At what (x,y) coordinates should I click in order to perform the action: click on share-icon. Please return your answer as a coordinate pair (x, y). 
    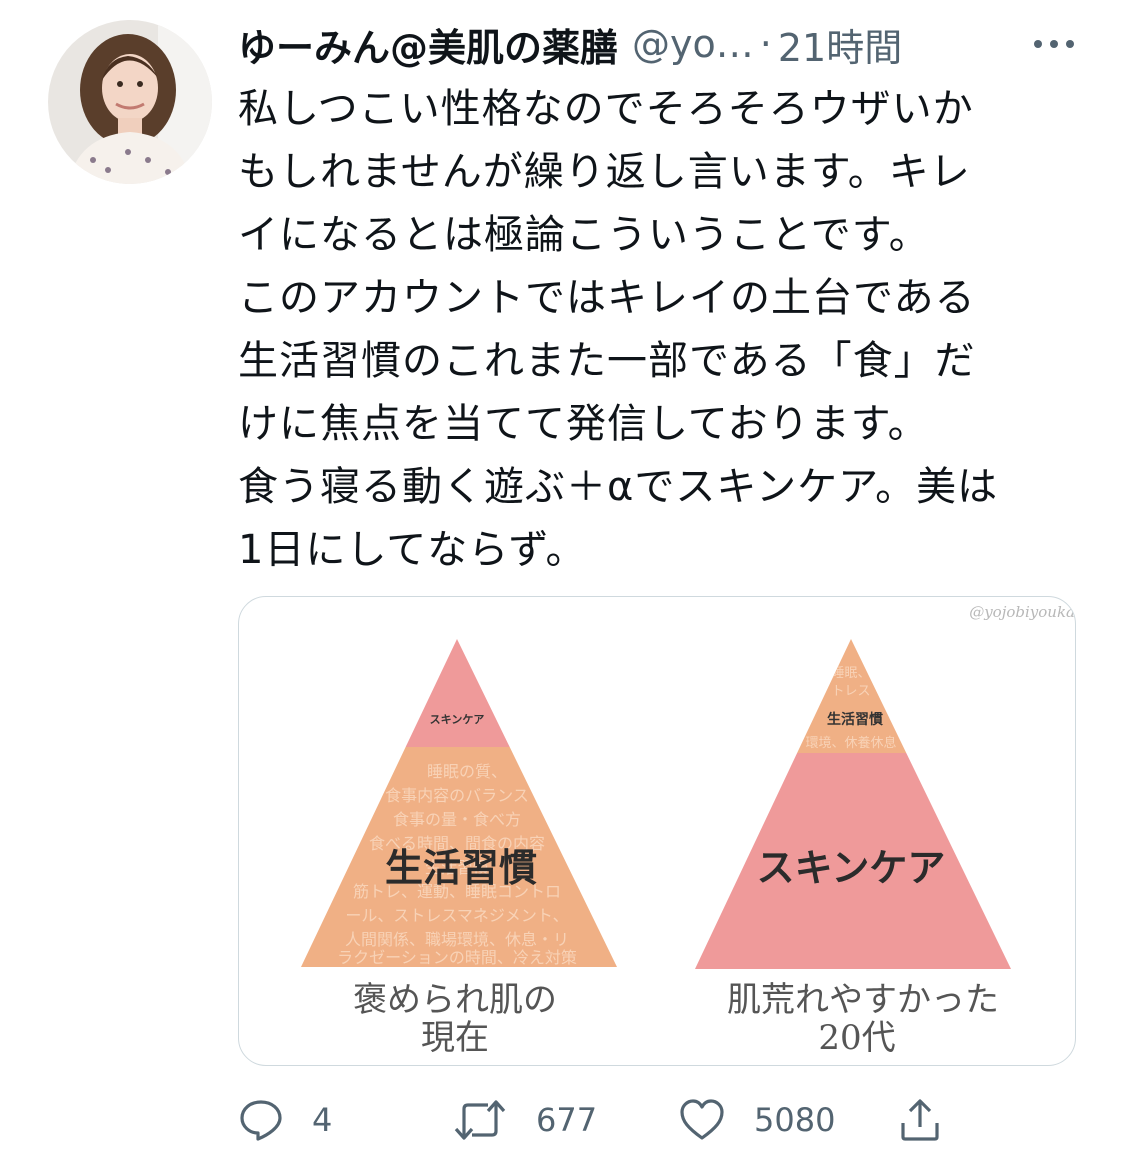
    Looking at the image, I should click on (920, 1120).